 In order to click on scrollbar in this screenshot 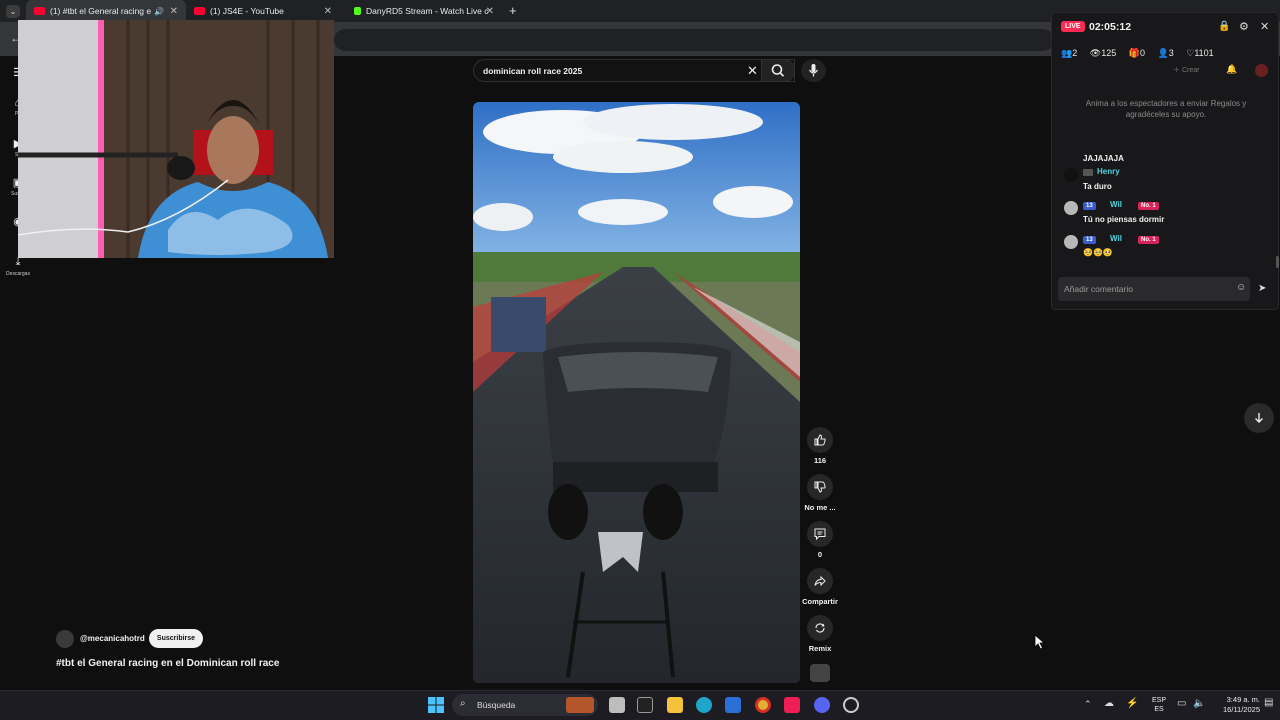, I will do `click(1277, 262)`.